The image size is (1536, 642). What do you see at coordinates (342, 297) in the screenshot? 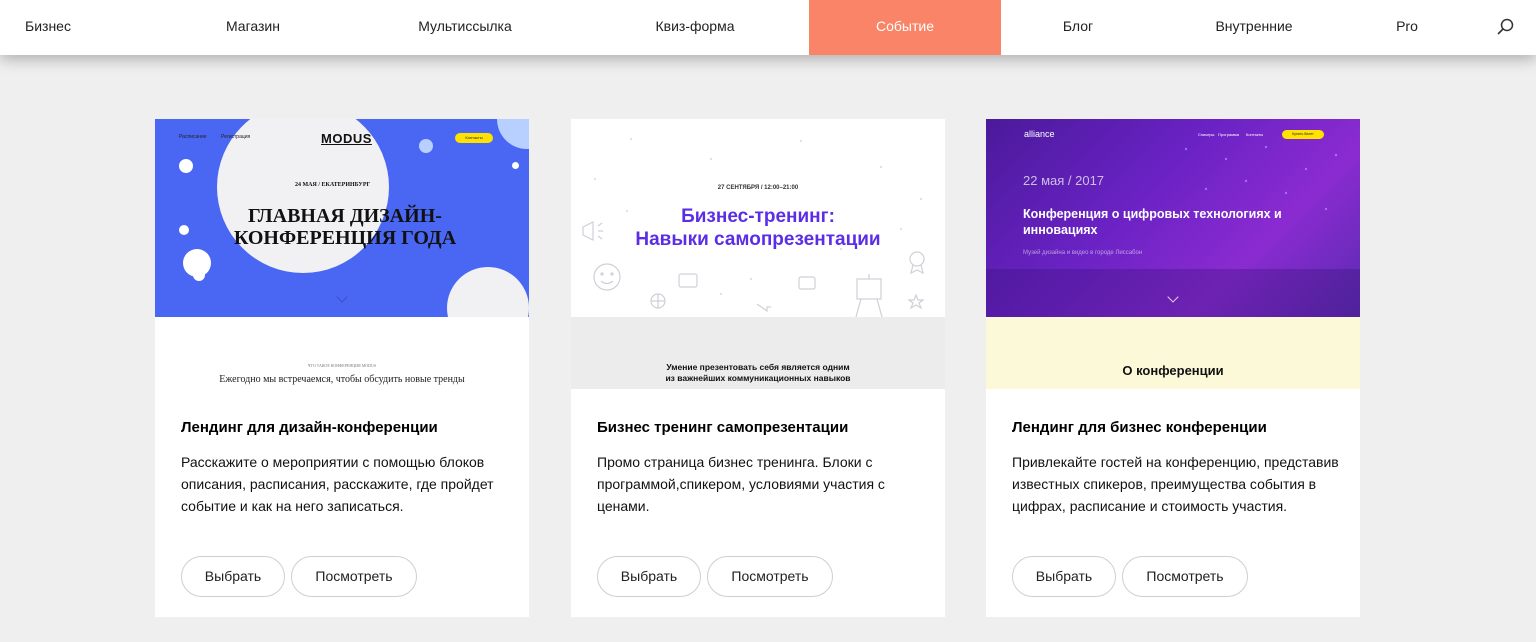
I see `chevron-down-icon` at bounding box center [342, 297].